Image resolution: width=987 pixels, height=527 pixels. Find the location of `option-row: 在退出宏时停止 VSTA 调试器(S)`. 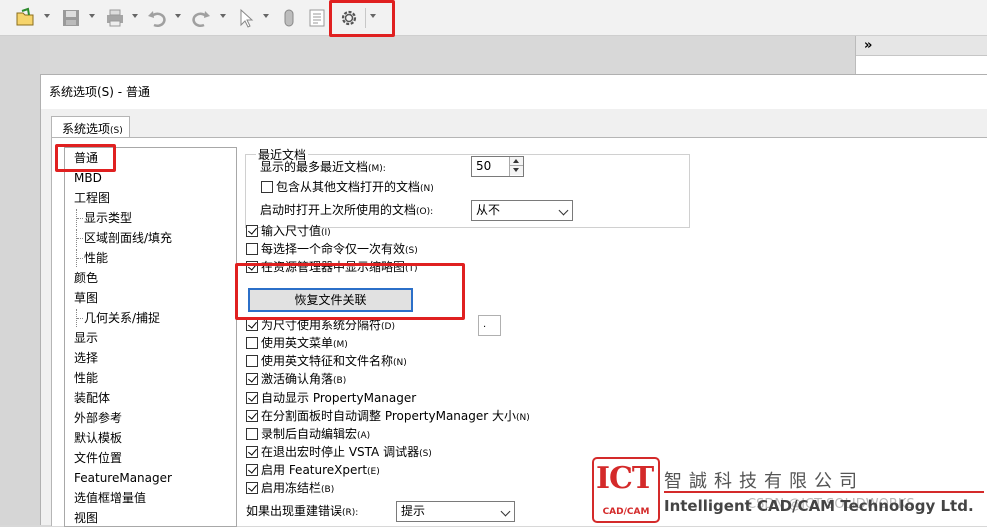

option-row: 在退出宏时停止 VSTA 调试器(S) is located at coordinates (339, 452).